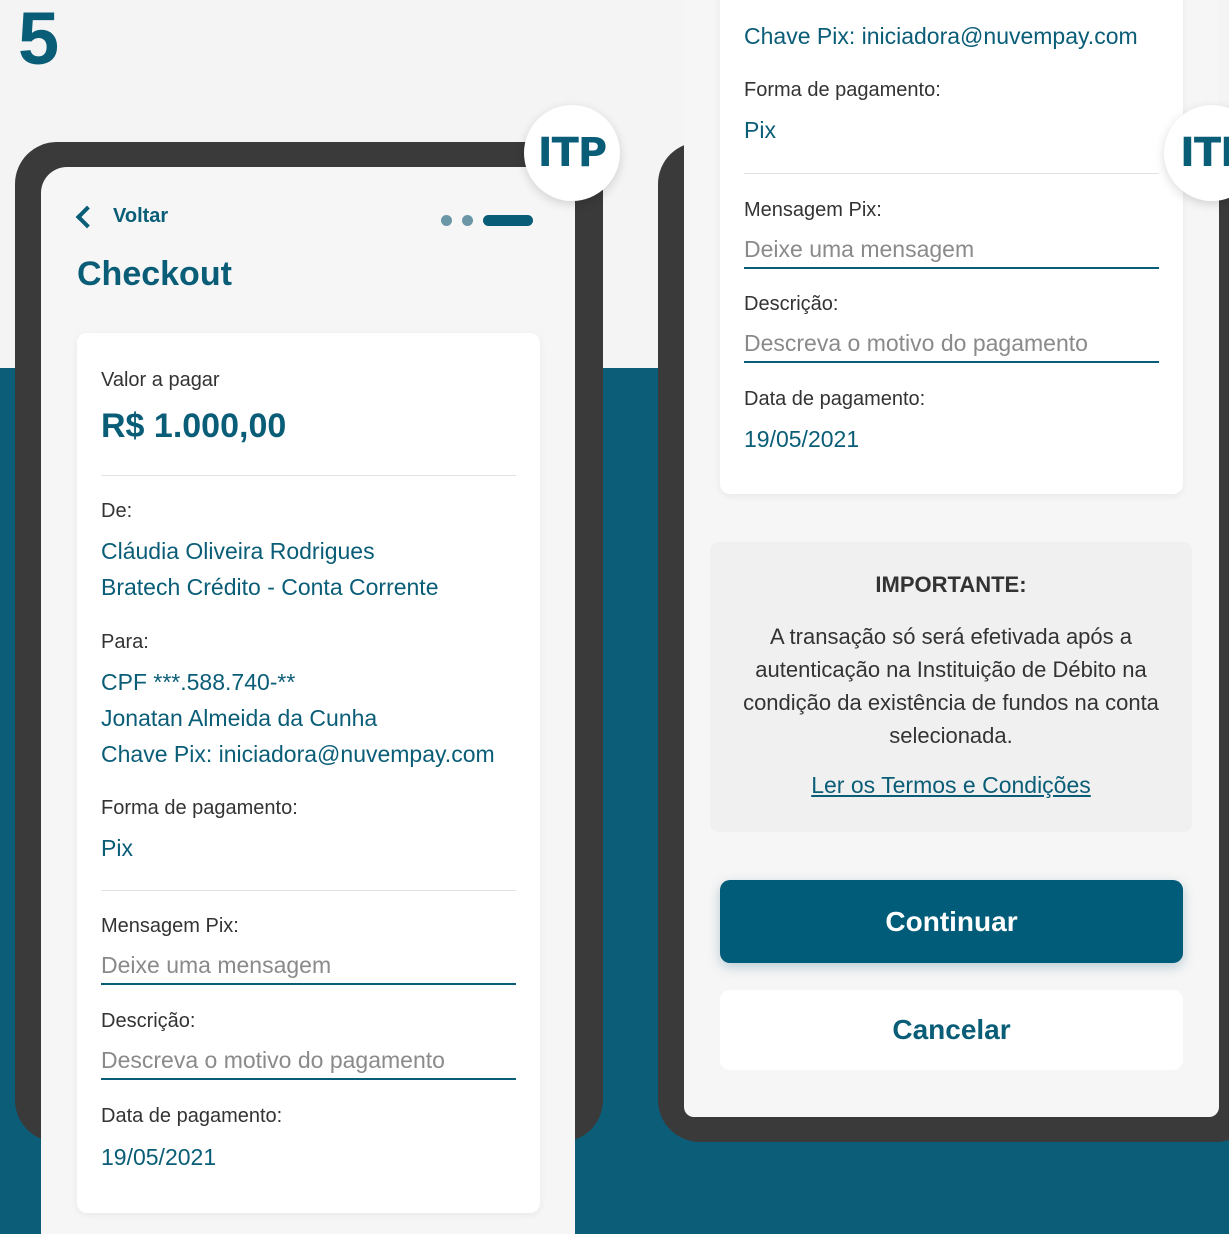 This screenshot has width=1229, height=1234. What do you see at coordinates (87, 216) in the screenshot?
I see `chevron-left-icon` at bounding box center [87, 216].